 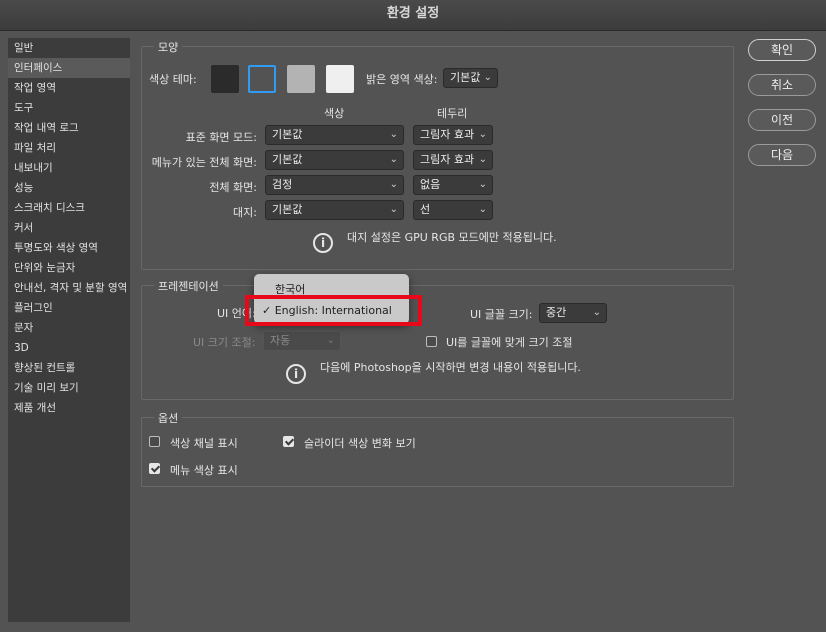 I want to click on full-screen-border-select: 없음 ⌄, so click(x=453, y=185).